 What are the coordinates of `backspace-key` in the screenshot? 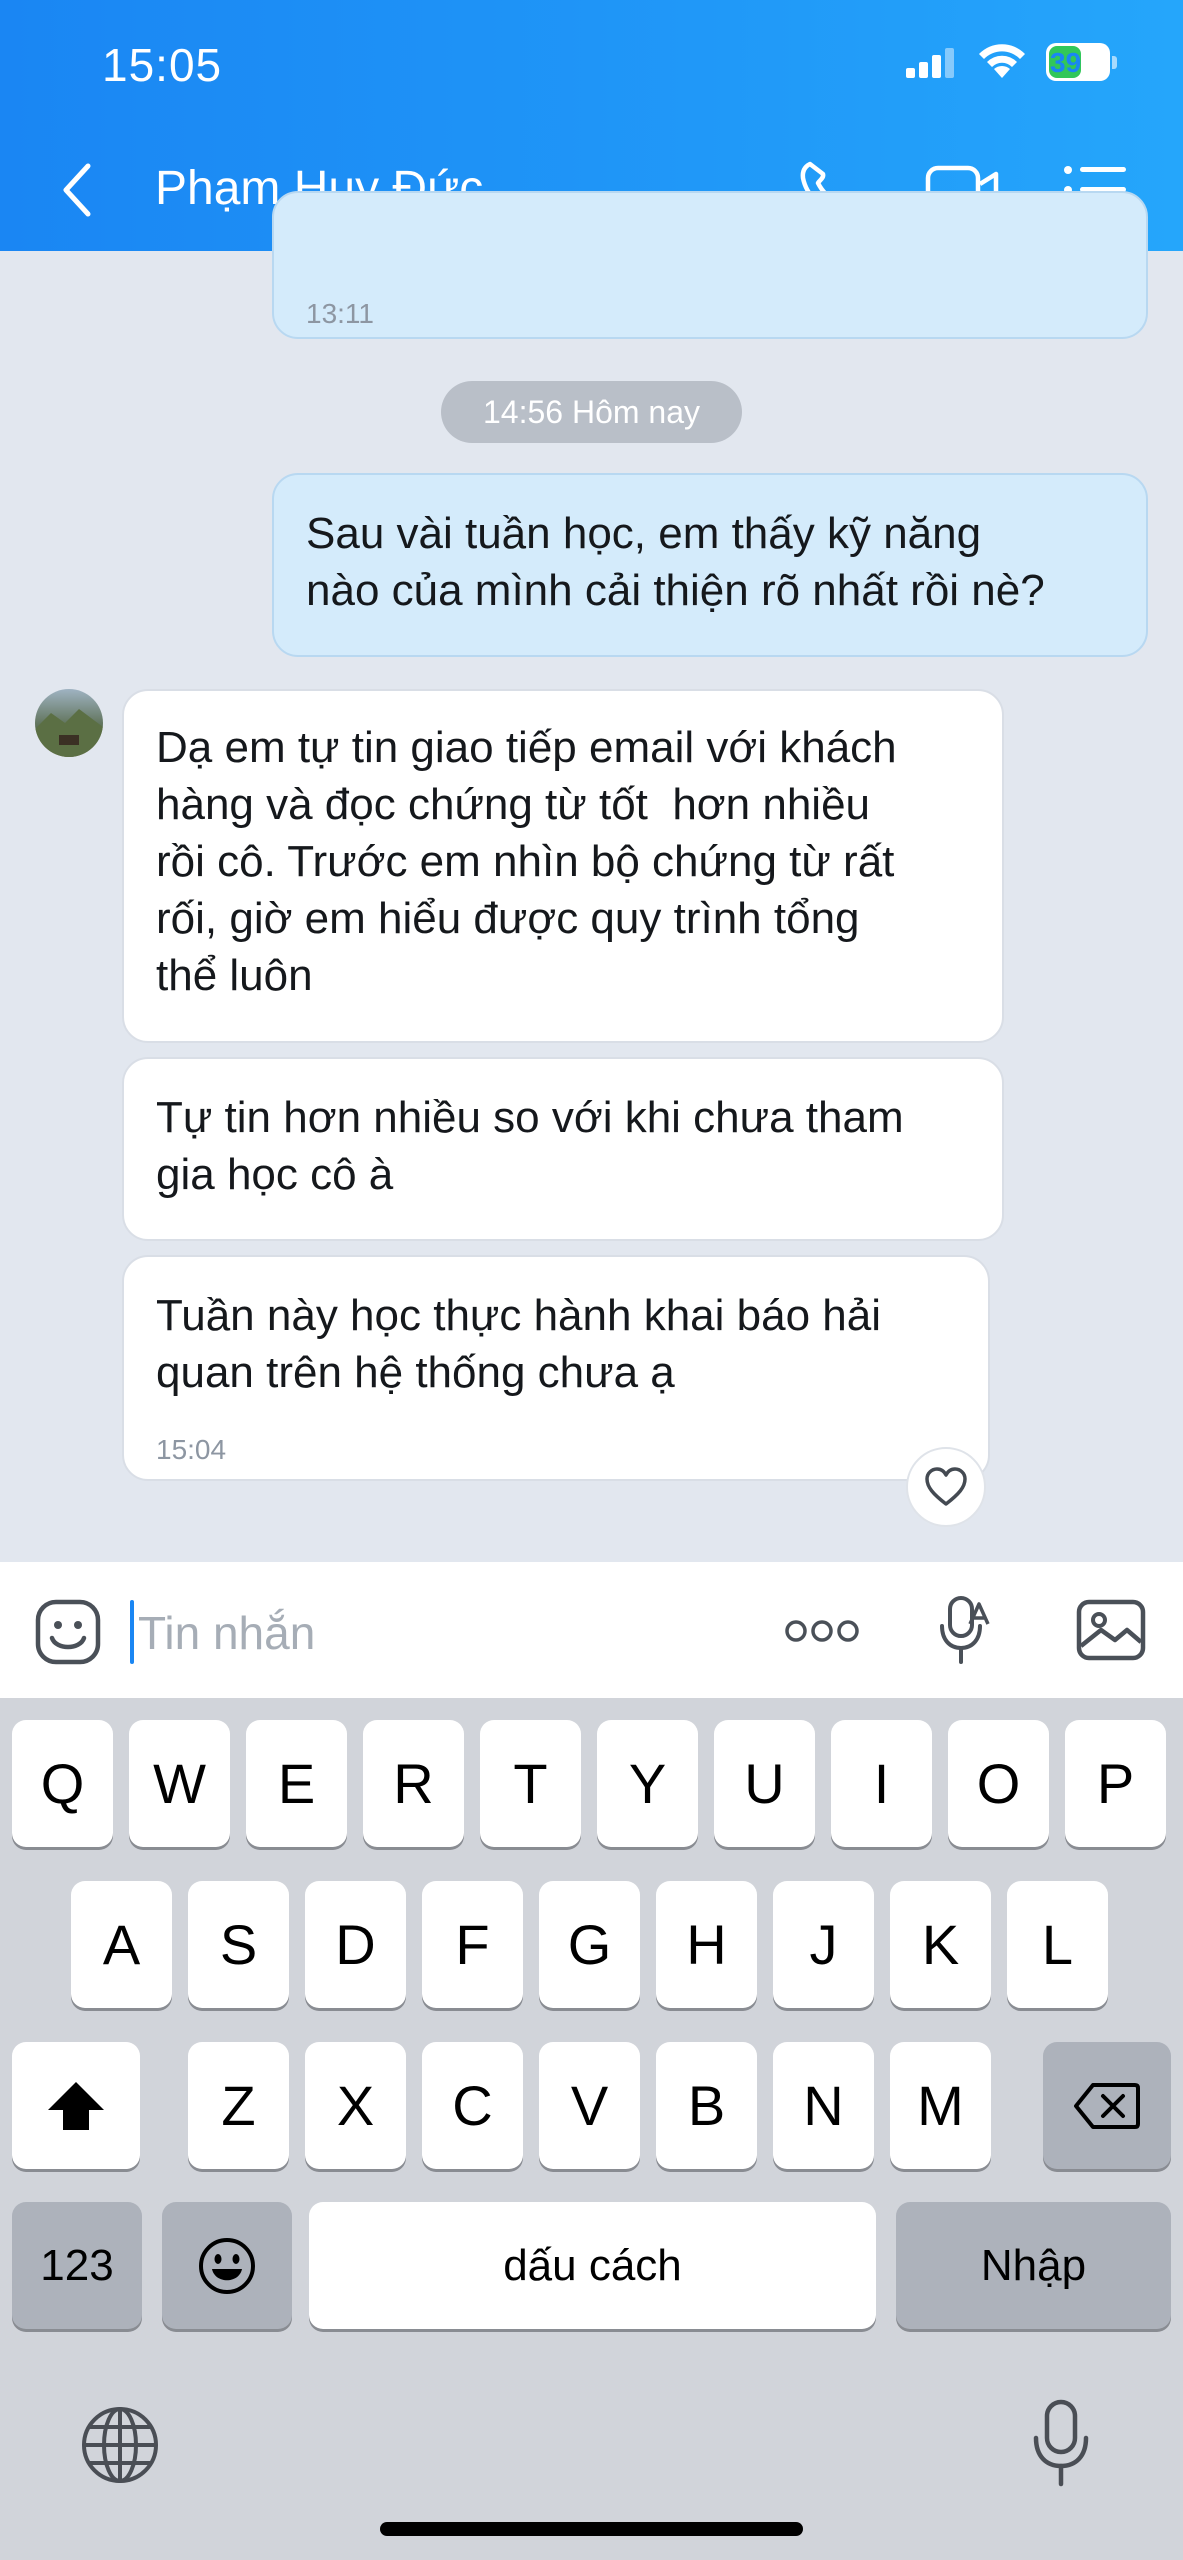 It's located at (1107, 2105).